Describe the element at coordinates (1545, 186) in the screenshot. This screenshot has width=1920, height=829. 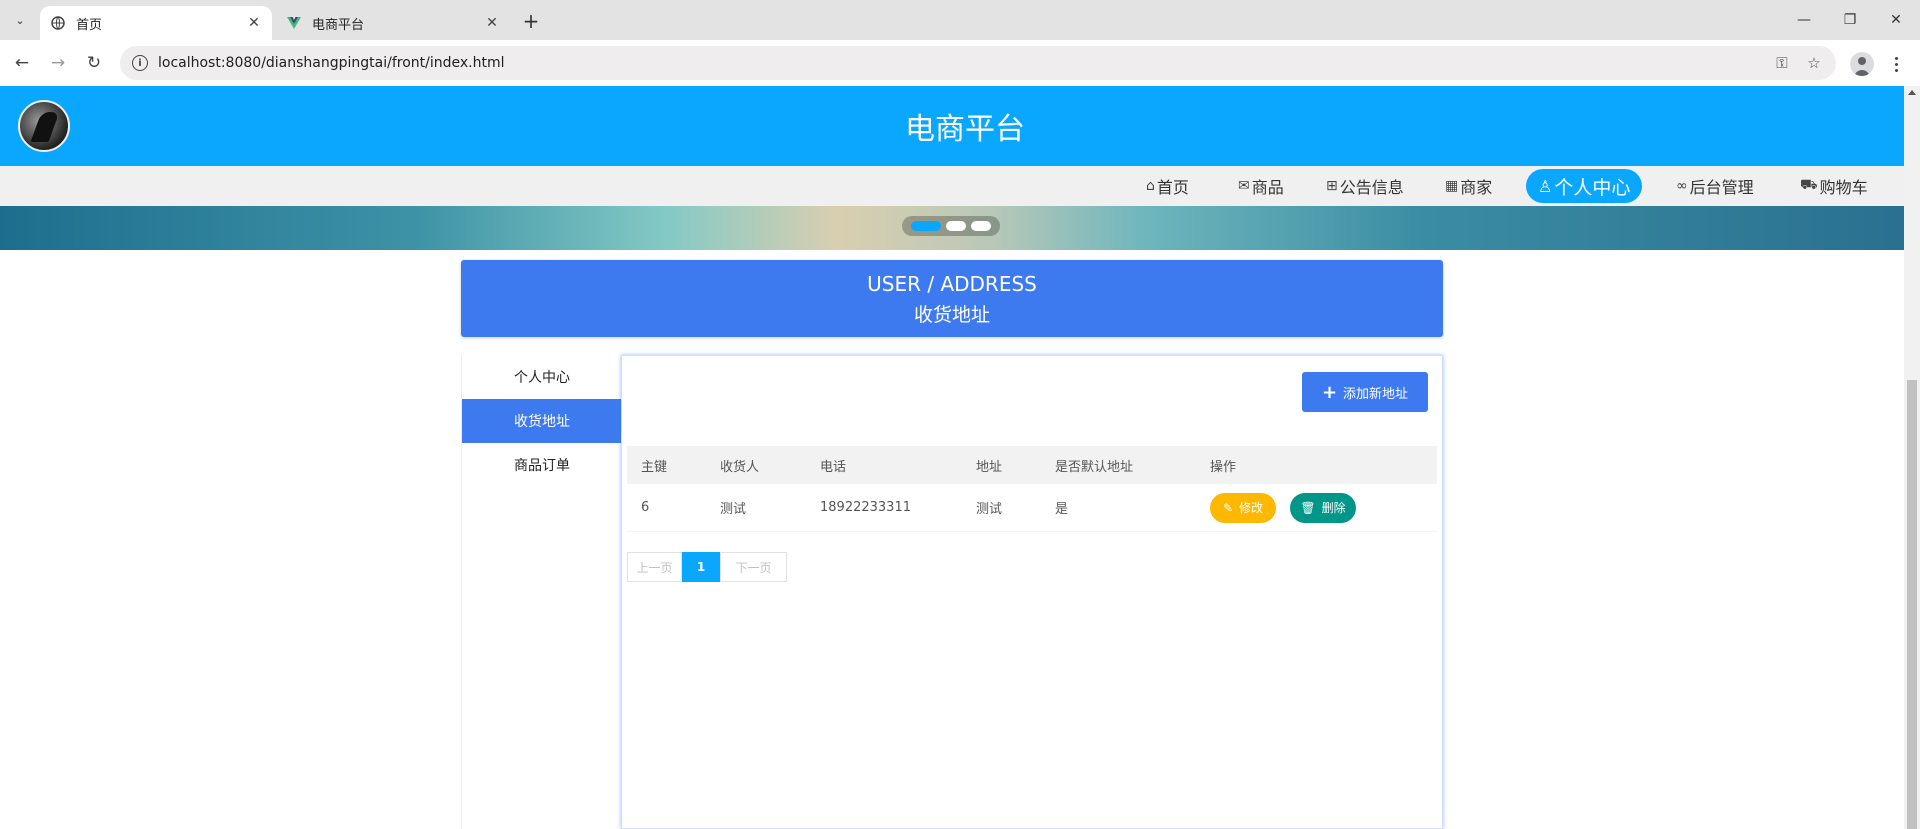
I see `user-icon: ♙` at that location.